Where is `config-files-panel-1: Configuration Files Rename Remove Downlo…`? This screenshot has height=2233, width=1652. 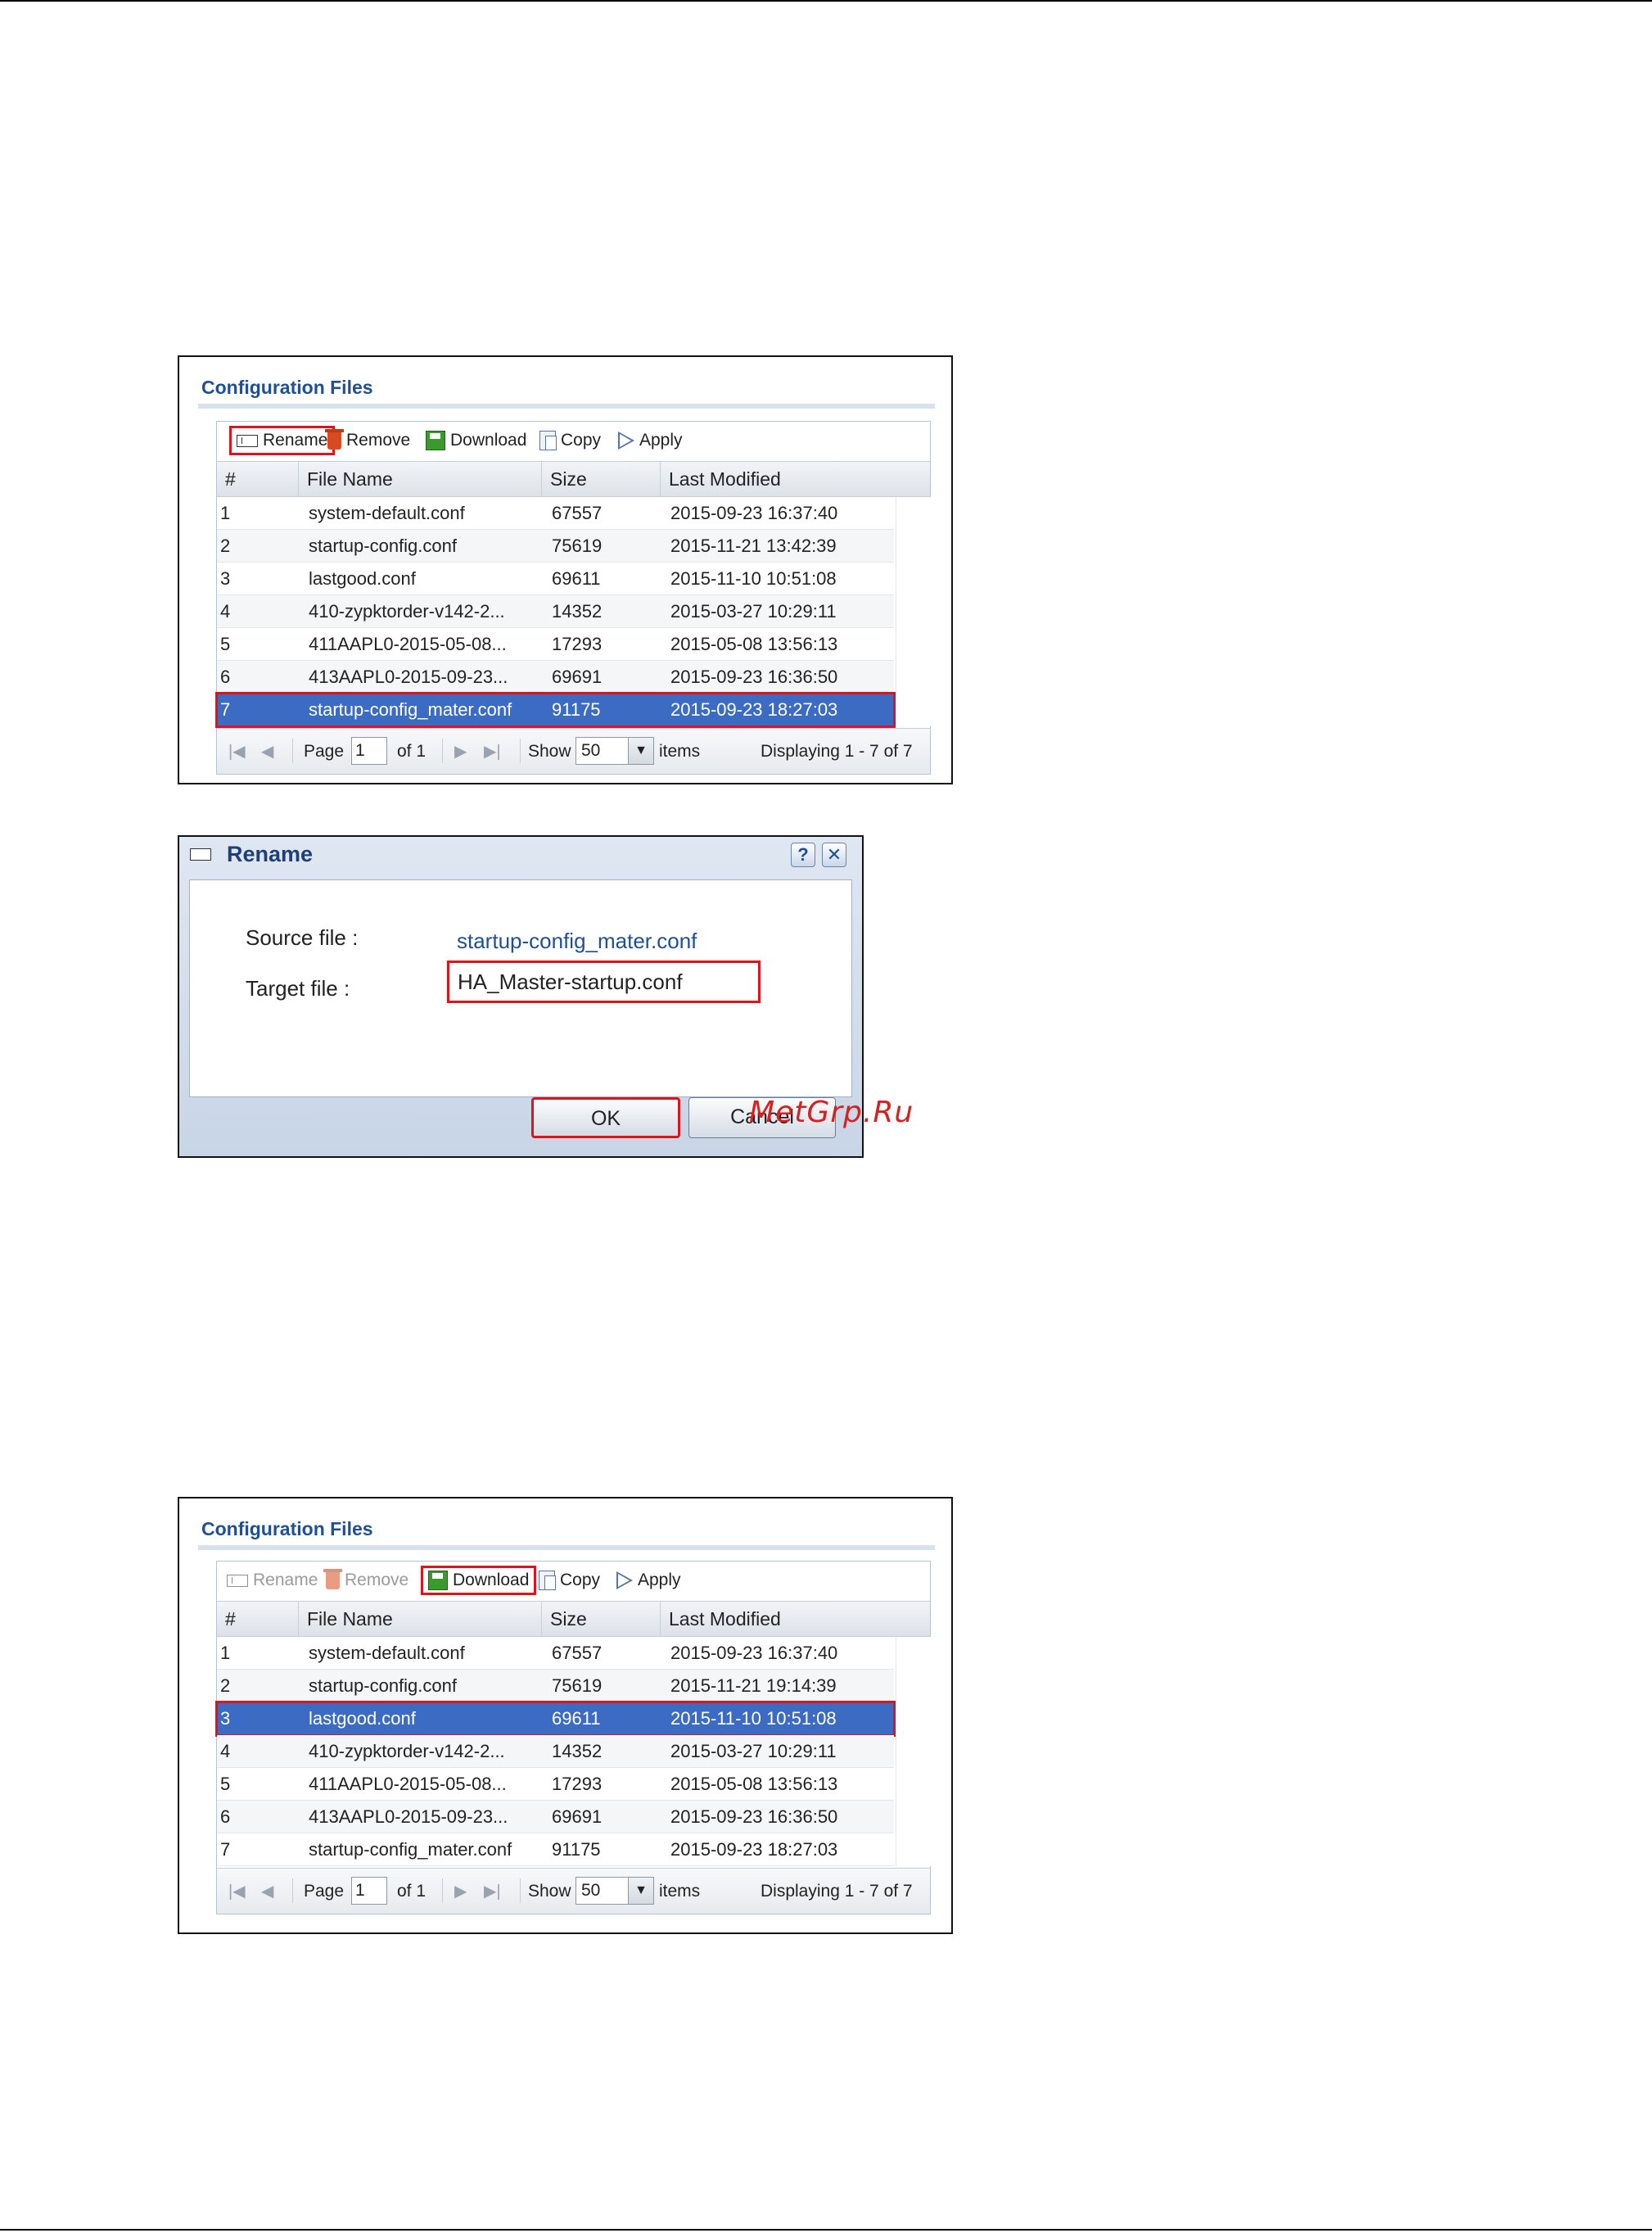
config-files-panel-1: Configuration Files Rename Remove Downlo… is located at coordinates (565, 569).